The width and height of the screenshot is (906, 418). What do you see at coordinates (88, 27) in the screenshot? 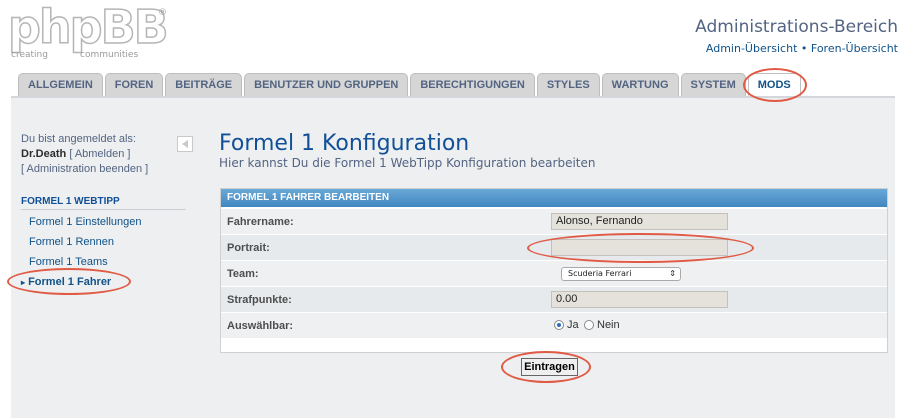
I see `logo-wordmark: phpBB` at bounding box center [88, 27].